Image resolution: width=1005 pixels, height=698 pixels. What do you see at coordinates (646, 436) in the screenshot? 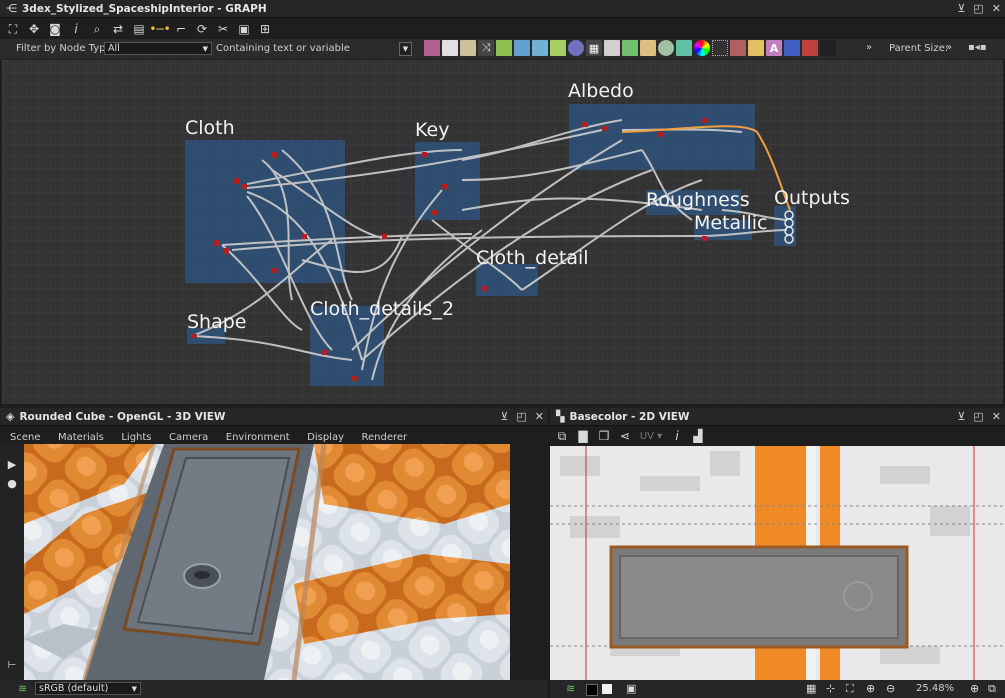
I see `uv-label: UV` at bounding box center [646, 436].